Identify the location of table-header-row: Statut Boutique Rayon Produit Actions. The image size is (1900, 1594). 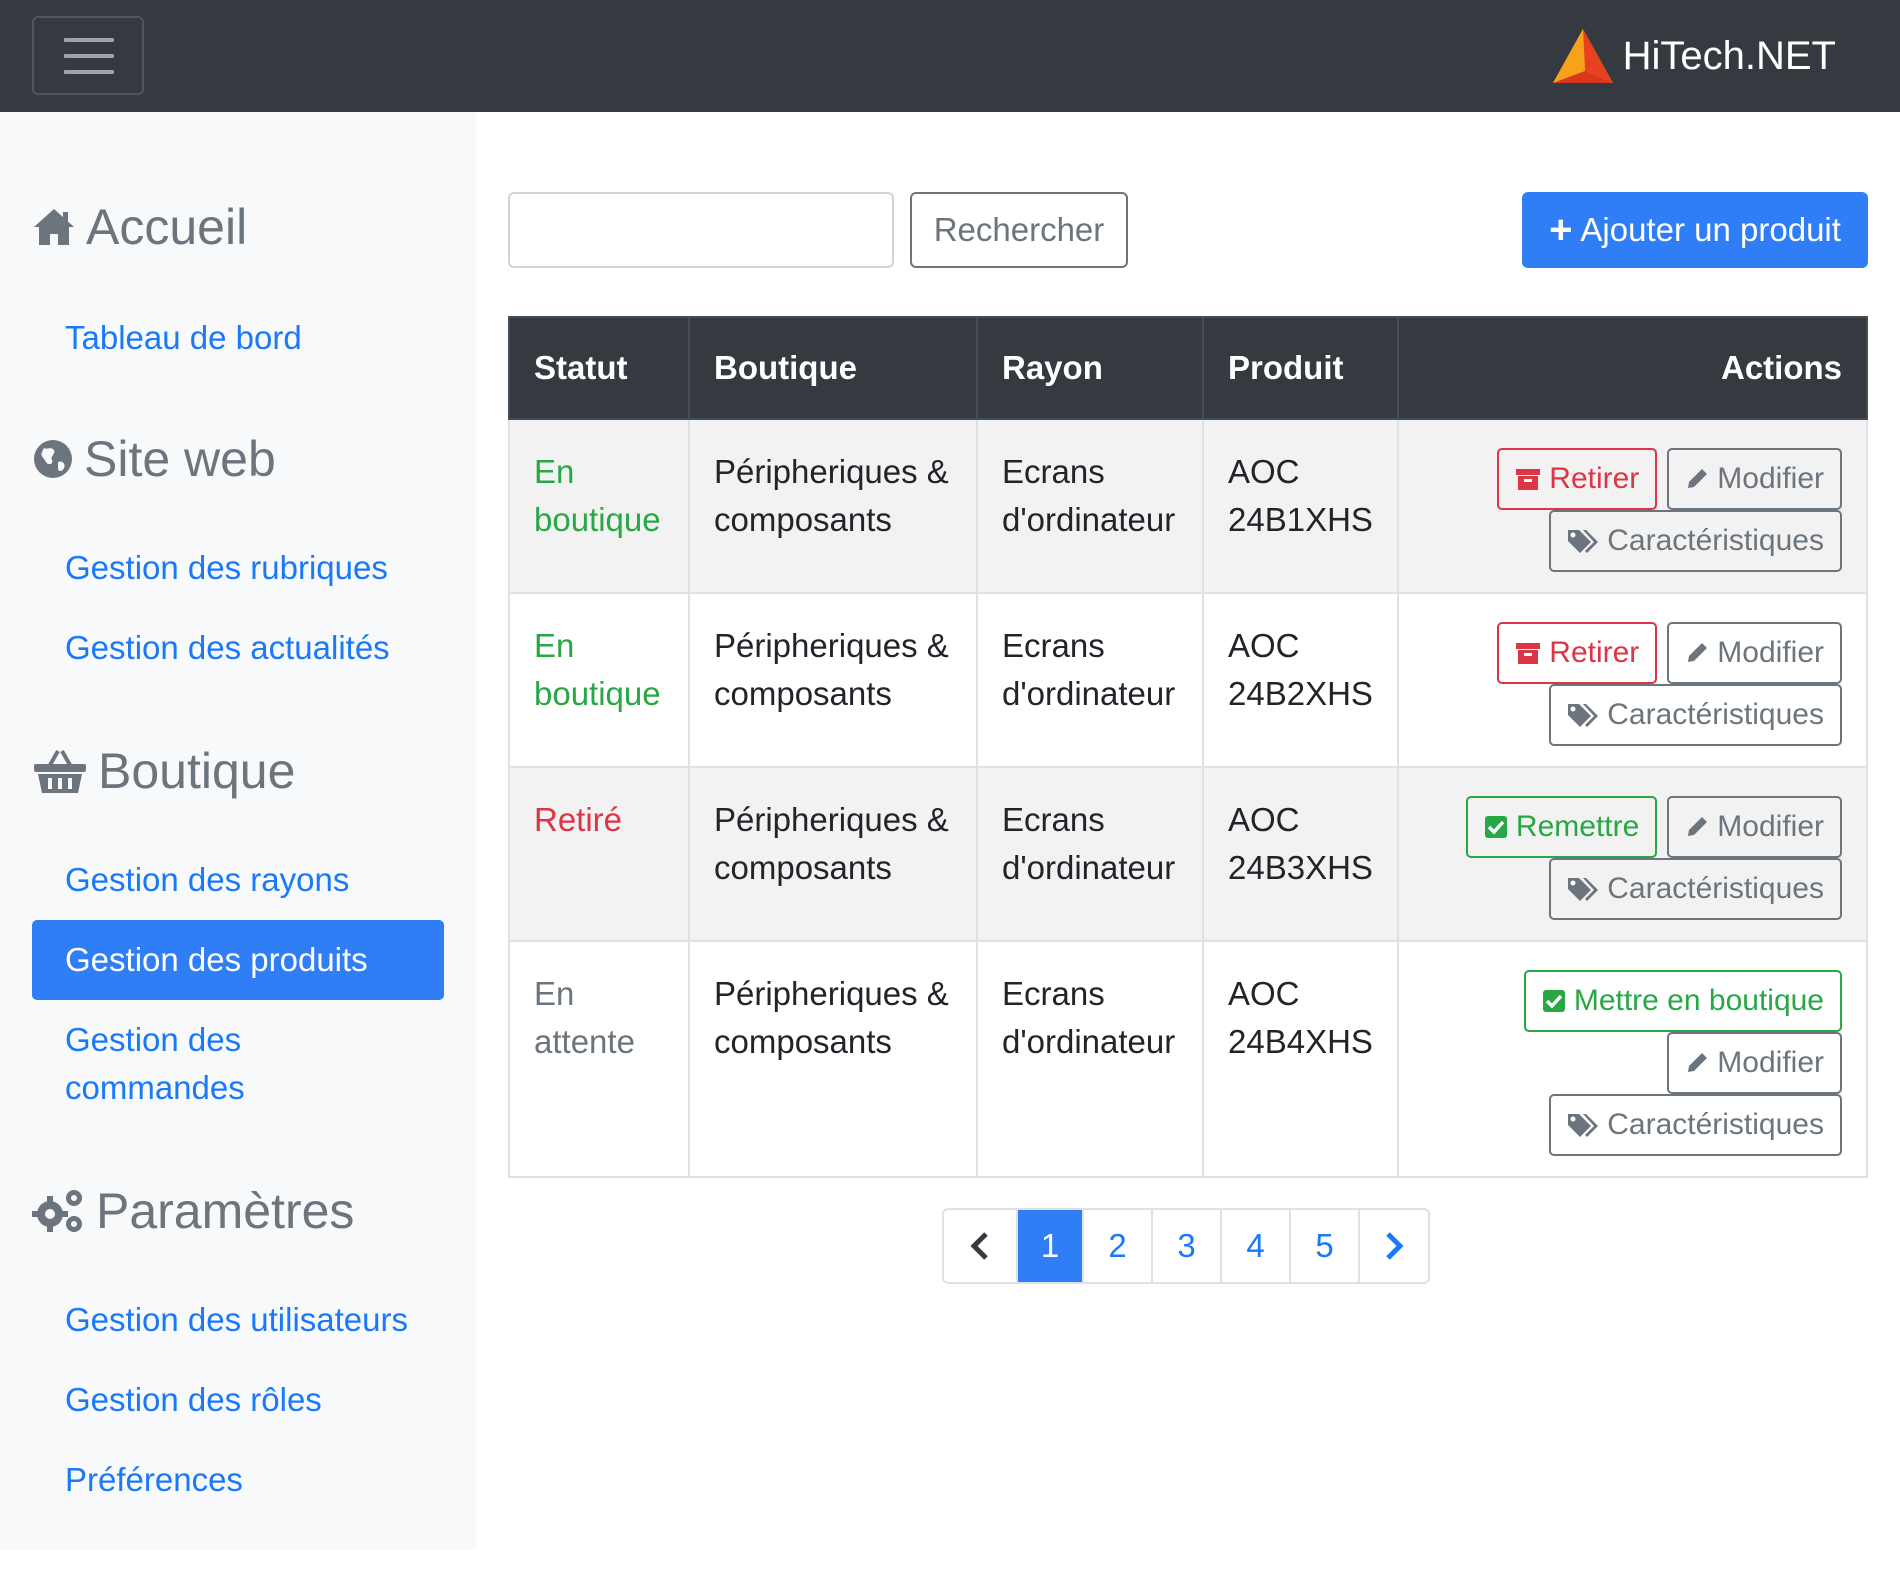
(1188, 368).